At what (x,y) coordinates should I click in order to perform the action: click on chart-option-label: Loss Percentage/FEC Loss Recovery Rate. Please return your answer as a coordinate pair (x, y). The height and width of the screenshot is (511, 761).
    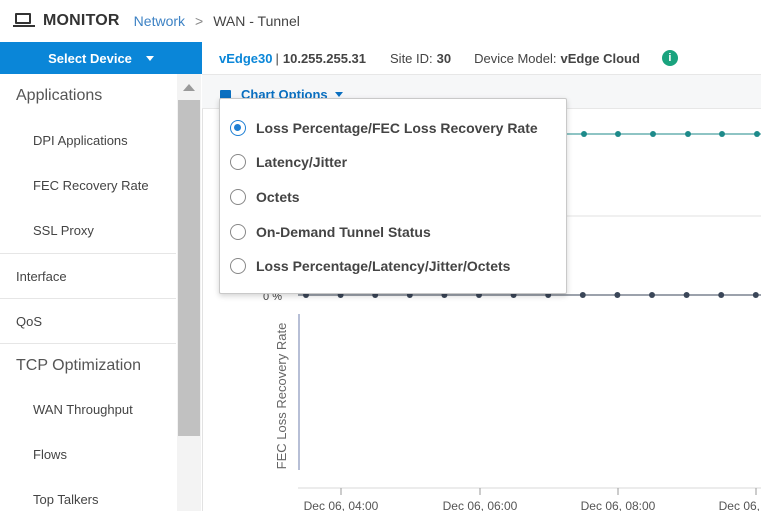
    Looking at the image, I should click on (397, 128).